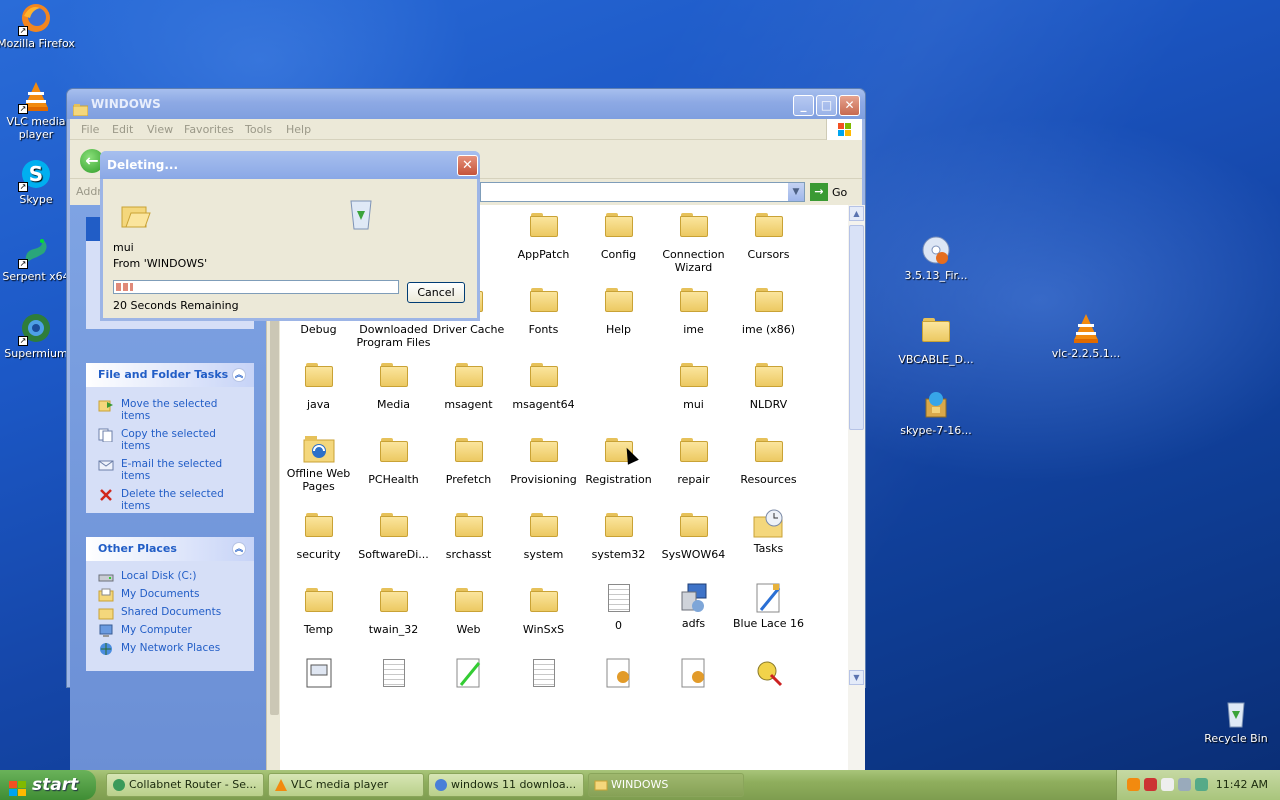  What do you see at coordinates (318, 534) in the screenshot?
I see `folder-item: security` at bounding box center [318, 534].